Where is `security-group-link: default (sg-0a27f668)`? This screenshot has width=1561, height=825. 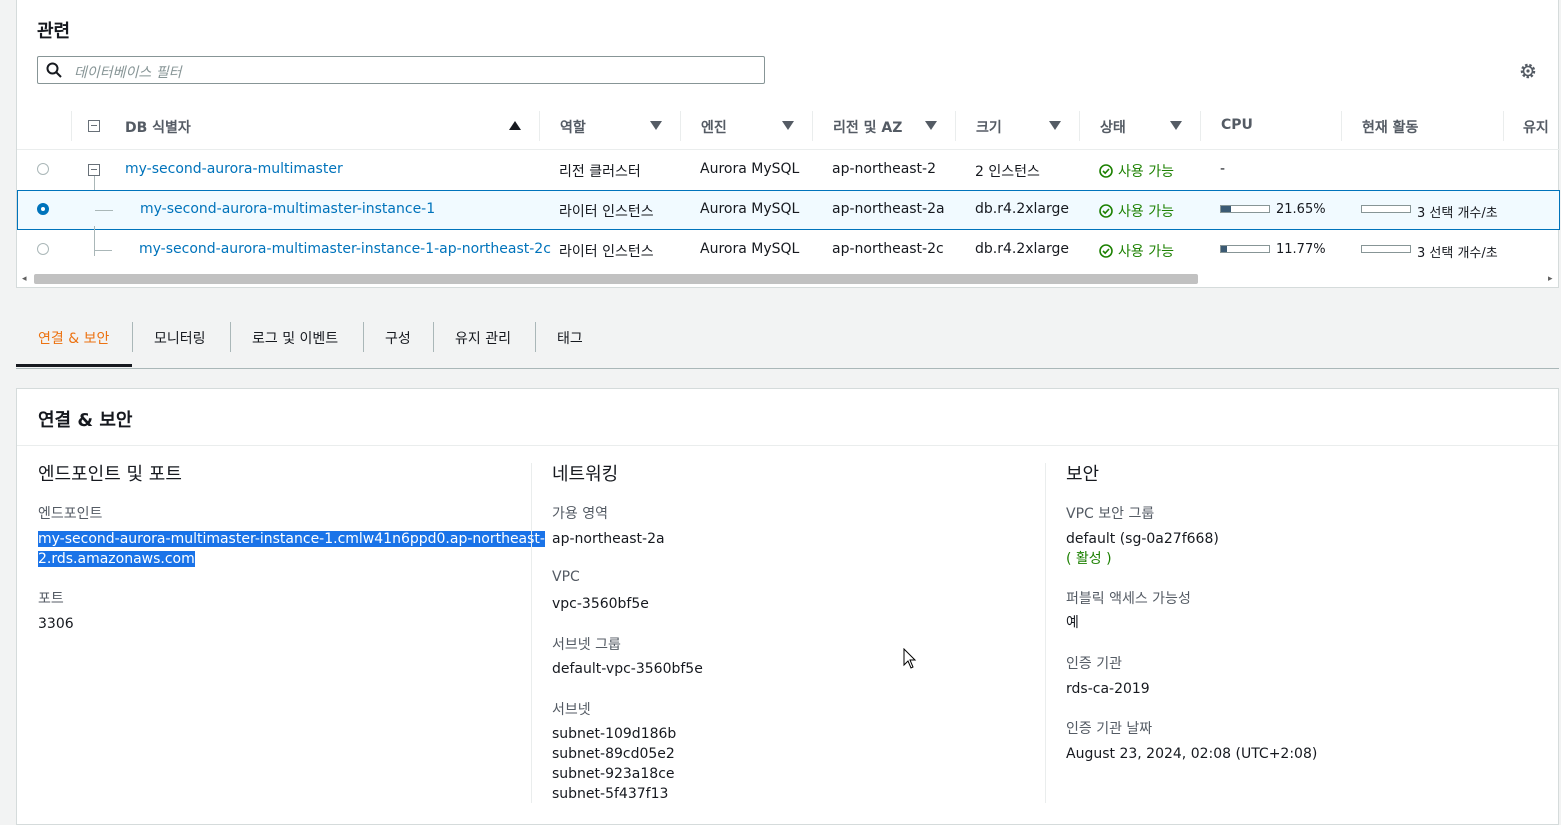
security-group-link: default (sg-0a27f668) is located at coordinates (1142, 539).